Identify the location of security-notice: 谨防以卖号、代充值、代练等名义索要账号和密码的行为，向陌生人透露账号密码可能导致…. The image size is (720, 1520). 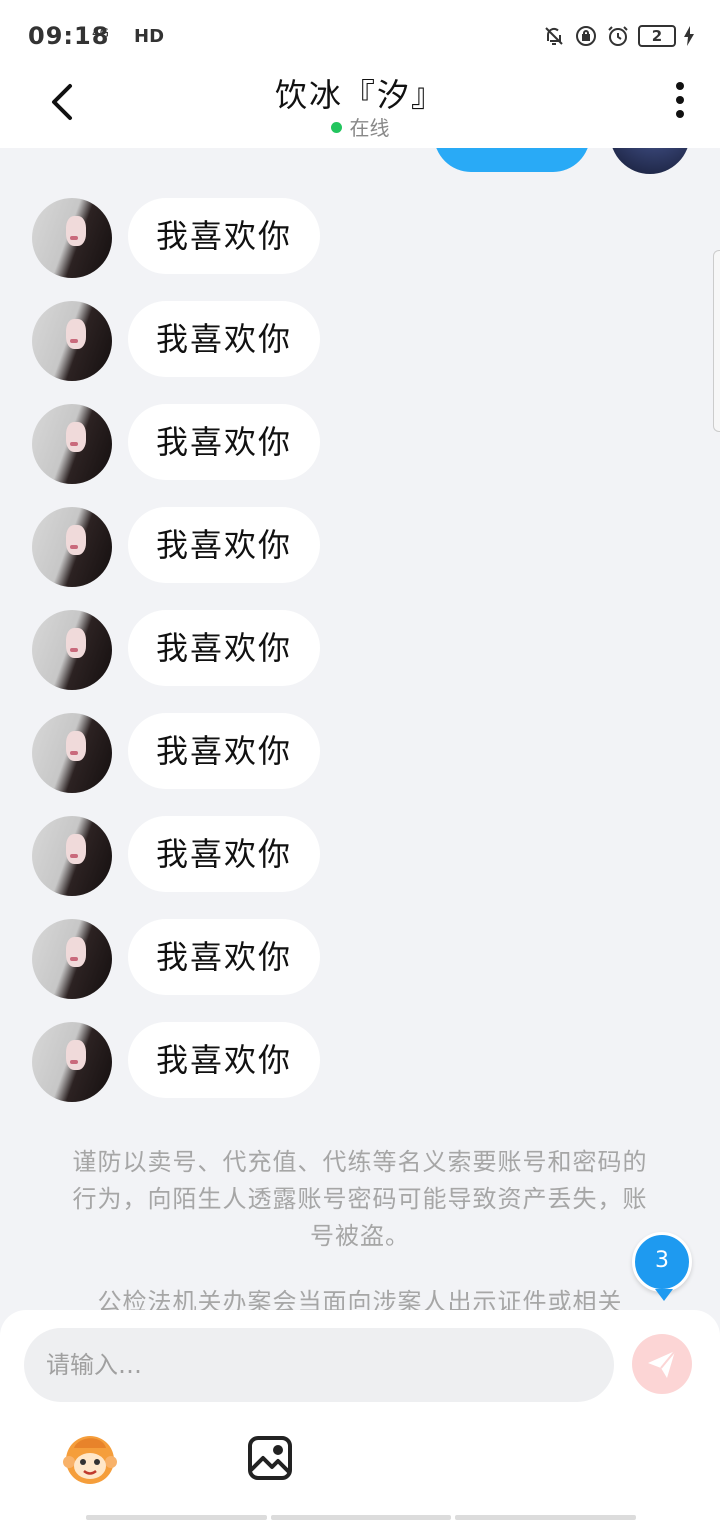
(360, 1199).